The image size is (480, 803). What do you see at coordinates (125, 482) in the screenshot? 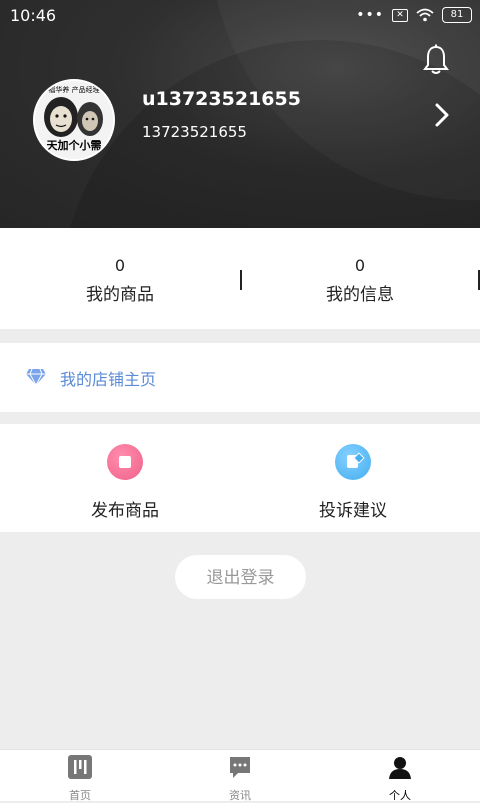
I see `publish-product-button: 发布商品` at bounding box center [125, 482].